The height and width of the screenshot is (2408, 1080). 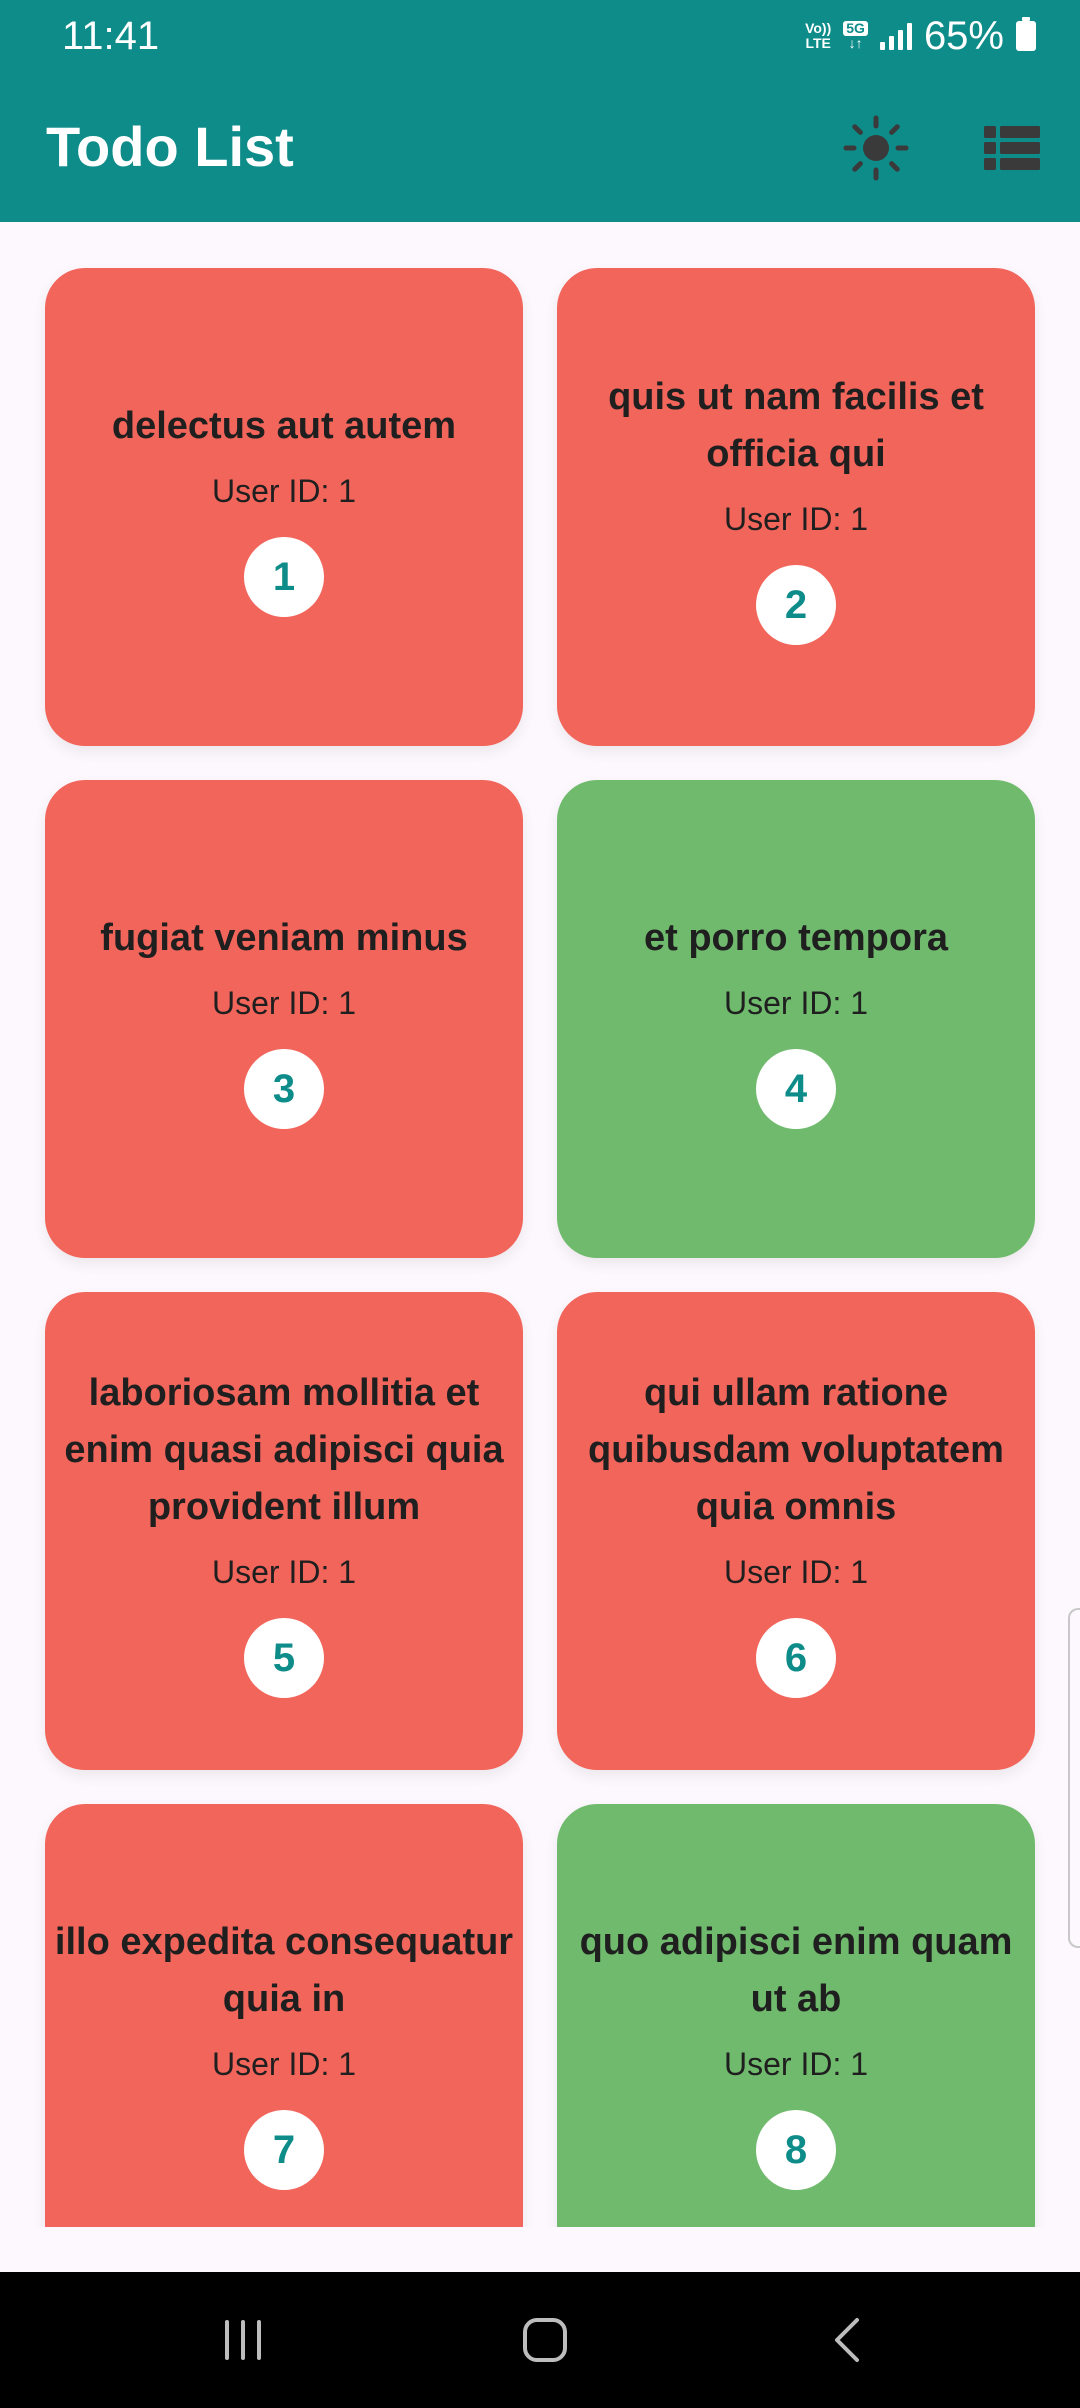 What do you see at coordinates (920, 36) in the screenshot?
I see `status-indicators: Vo)) LTE 5G ↓↑ 65%` at bounding box center [920, 36].